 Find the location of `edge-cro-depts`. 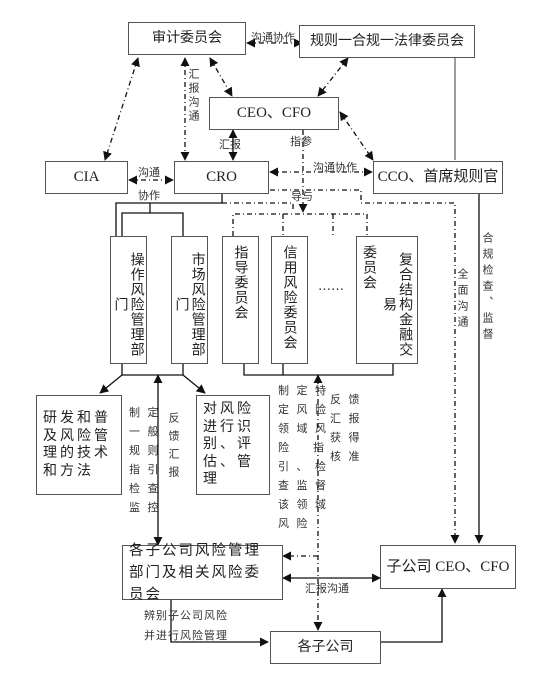

edge-cro-depts is located at coordinates (169, 214).